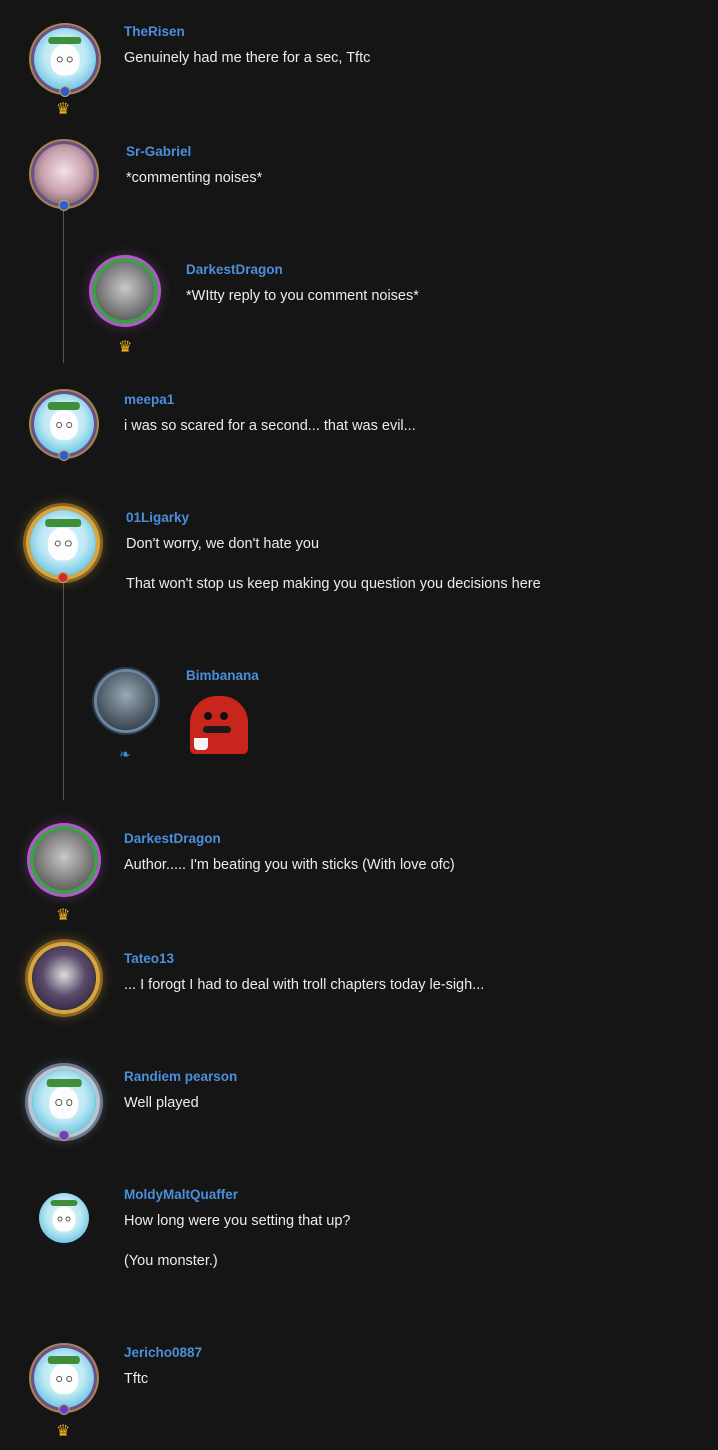 The height and width of the screenshot is (1450, 718). What do you see at coordinates (237, 1221) in the screenshot?
I see `comment-text: How long were you setting that up?` at bounding box center [237, 1221].